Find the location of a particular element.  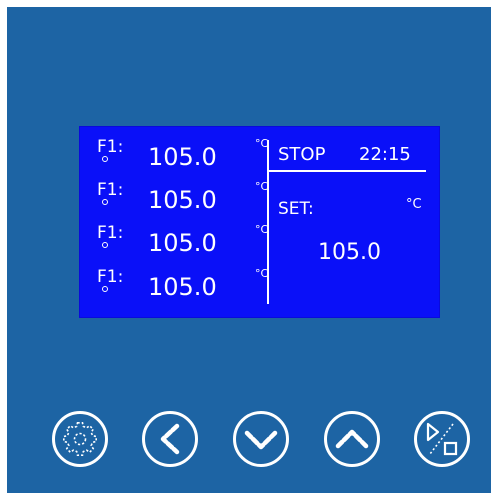

horizontal-divider is located at coordinates (347, 171).